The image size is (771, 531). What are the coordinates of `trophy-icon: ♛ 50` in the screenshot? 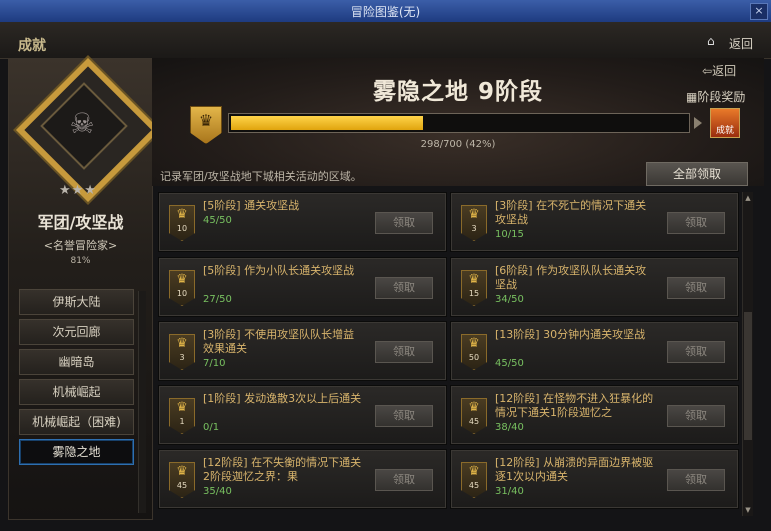 It's located at (474, 352).